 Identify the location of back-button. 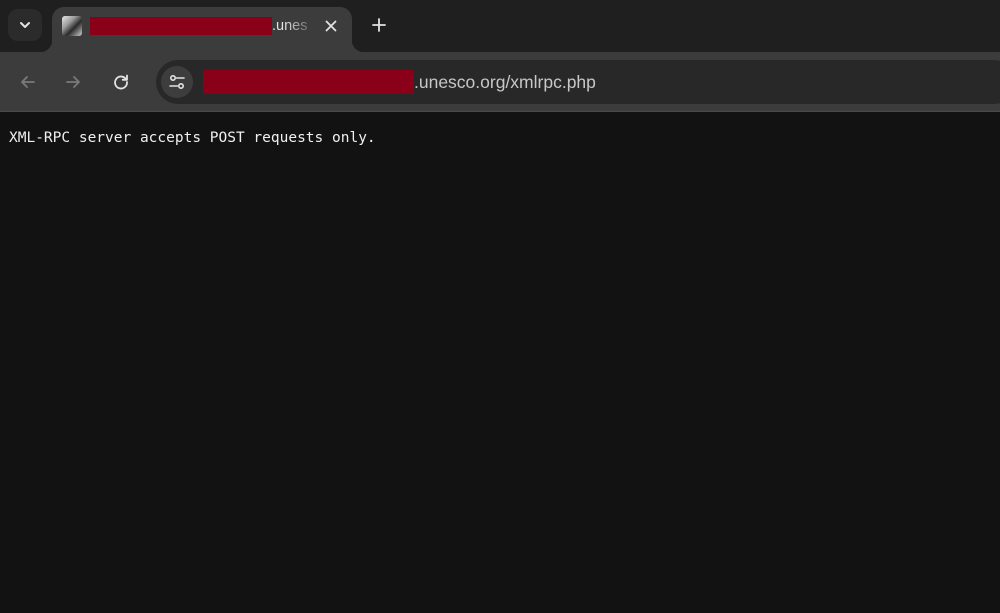
(28, 82).